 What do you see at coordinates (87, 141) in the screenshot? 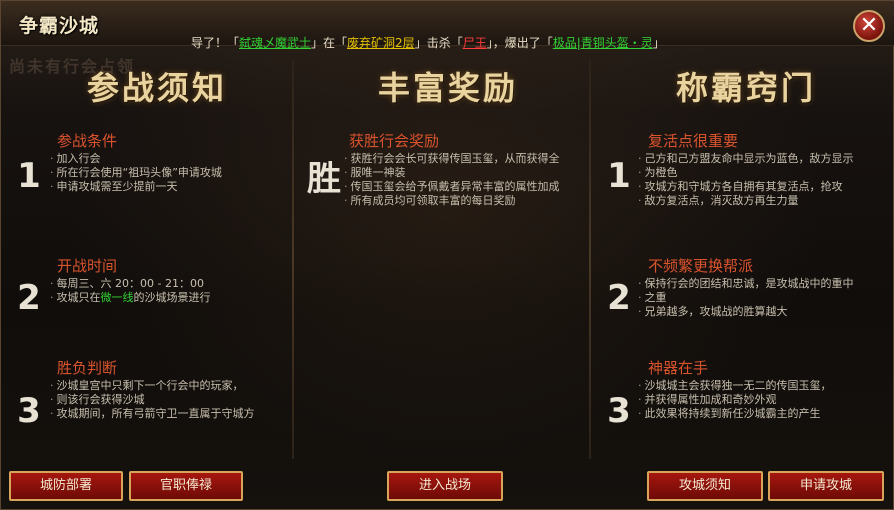
I see `section-heading: 参战条件` at bounding box center [87, 141].